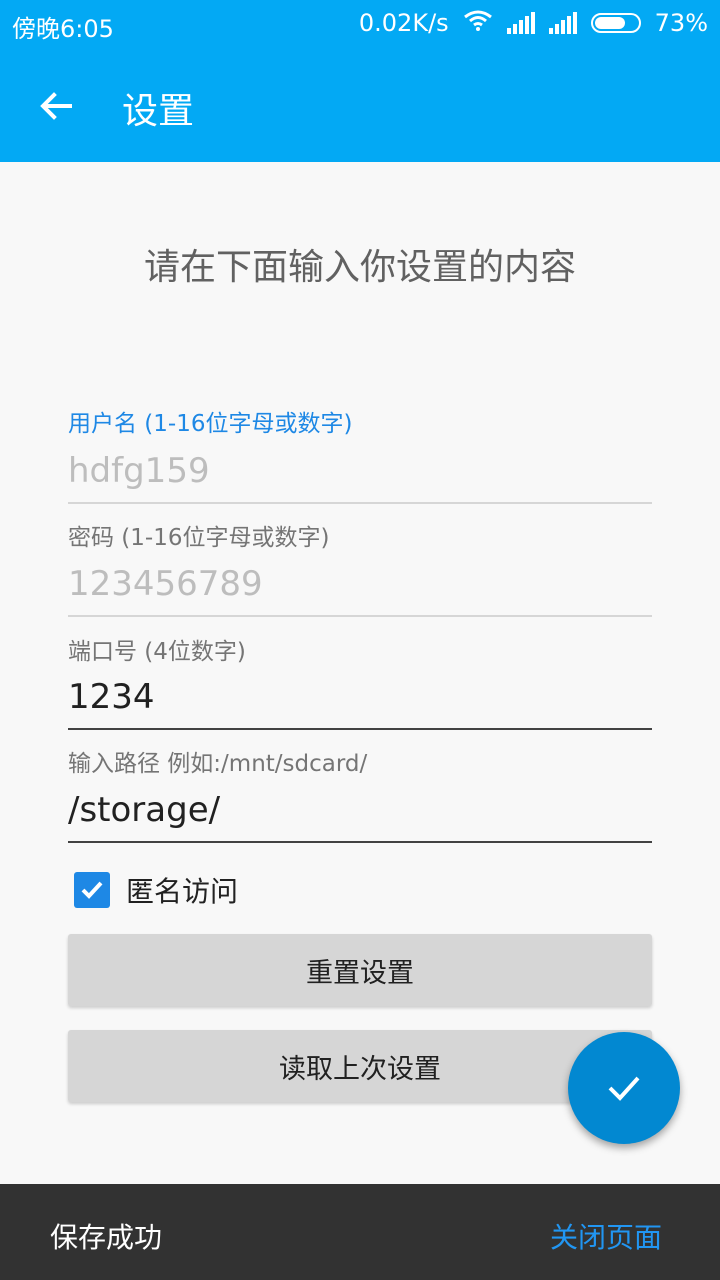  Describe the element at coordinates (218, 764) in the screenshot. I see `path-label: 输入路径 例如:/mnt/sdcard/` at that location.